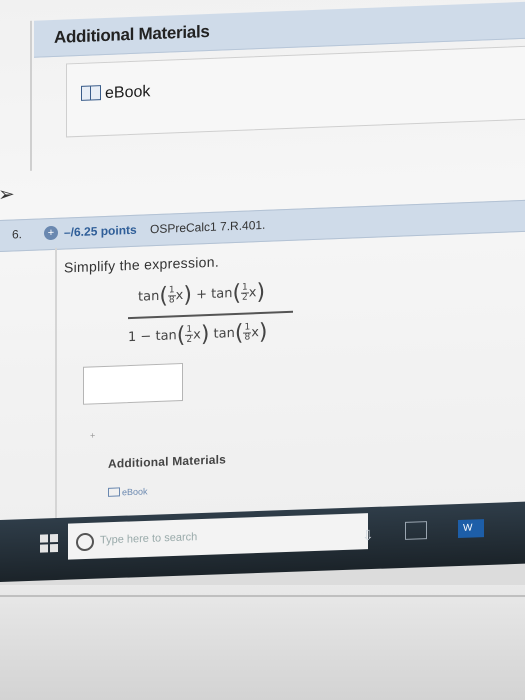 This screenshot has height=700, width=525. Describe the element at coordinates (133, 383) in the screenshot. I see `answer-input` at that location.